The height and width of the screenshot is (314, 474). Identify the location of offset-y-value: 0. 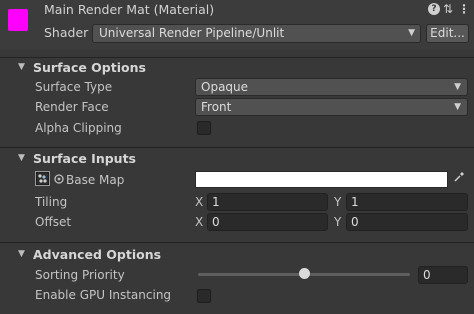
(355, 222).